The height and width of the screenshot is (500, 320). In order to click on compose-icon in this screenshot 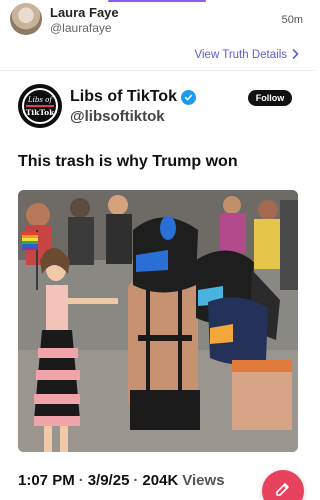, I will do `click(283, 490)`.